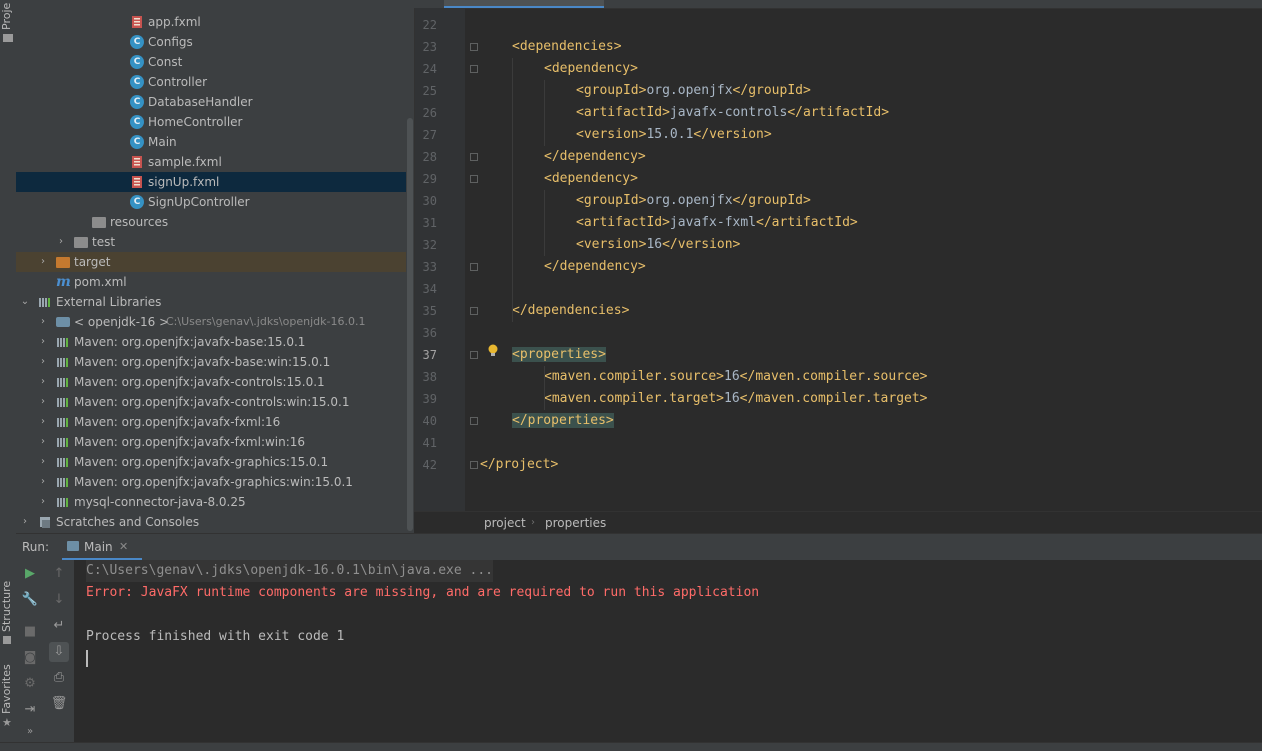 The image size is (1262, 751). Describe the element at coordinates (59, 600) in the screenshot. I see `down-arrow-icon: ↓` at that location.